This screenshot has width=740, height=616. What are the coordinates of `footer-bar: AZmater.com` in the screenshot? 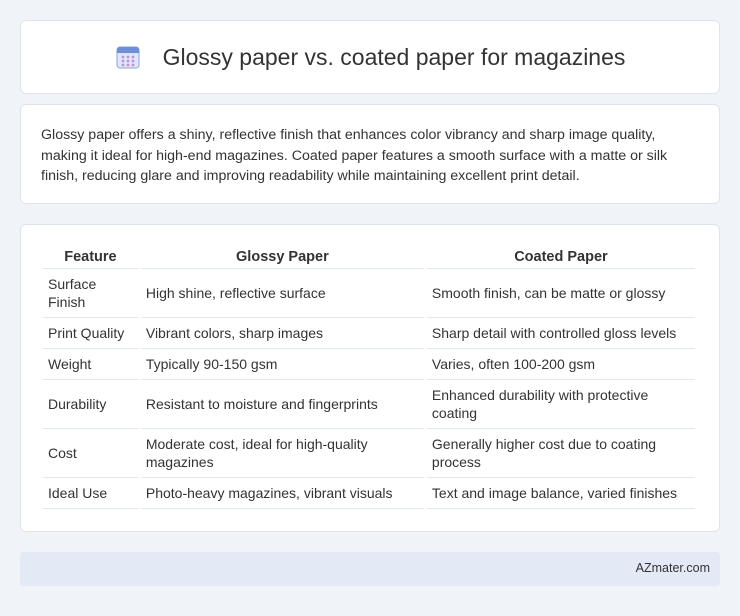 It's located at (370, 569).